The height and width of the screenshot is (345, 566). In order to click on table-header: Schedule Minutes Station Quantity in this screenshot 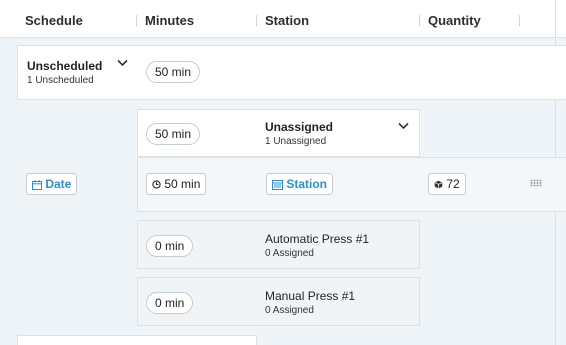, I will do `click(283, 19)`.